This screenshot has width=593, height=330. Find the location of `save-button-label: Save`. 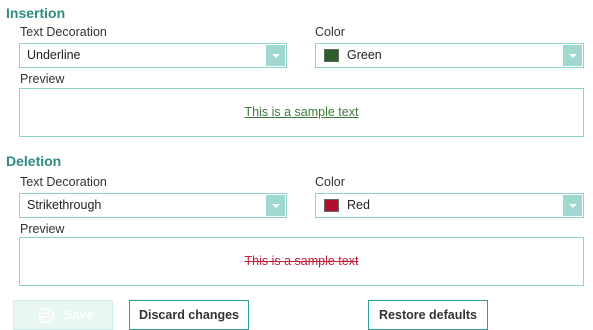

save-button-label: Save is located at coordinates (79, 315).